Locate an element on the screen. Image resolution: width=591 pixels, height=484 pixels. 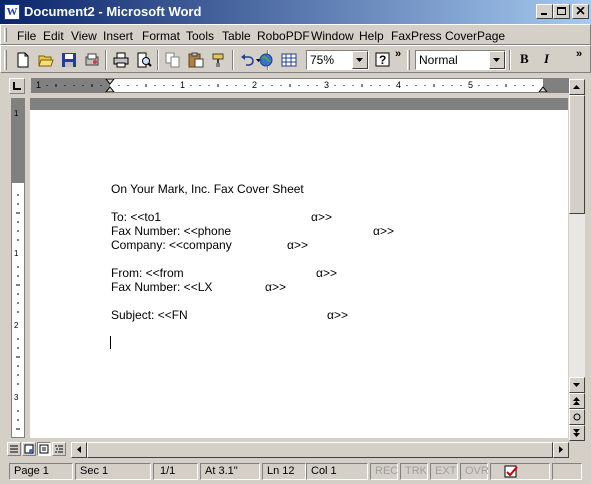
double-arrow-up-icon is located at coordinates (576, 401).